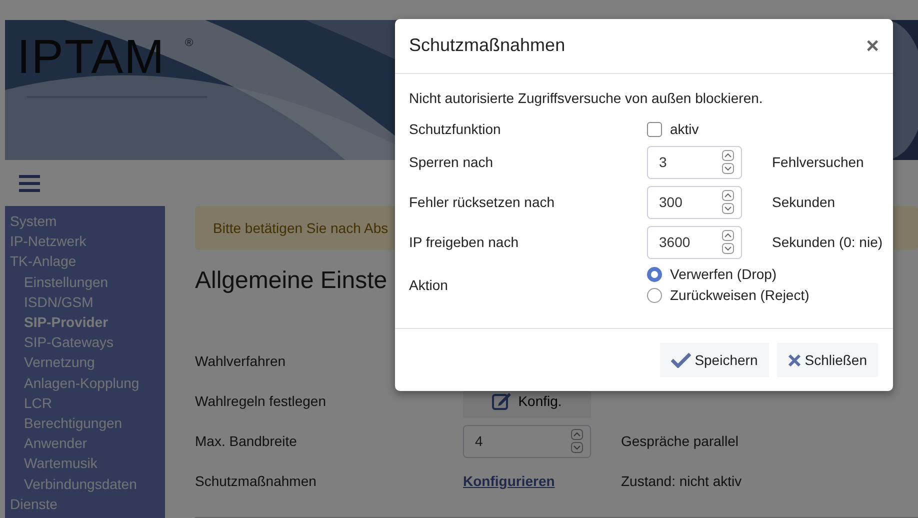  Describe the element at coordinates (87, 443) in the screenshot. I see `sidebar-item: Anwender` at that location.